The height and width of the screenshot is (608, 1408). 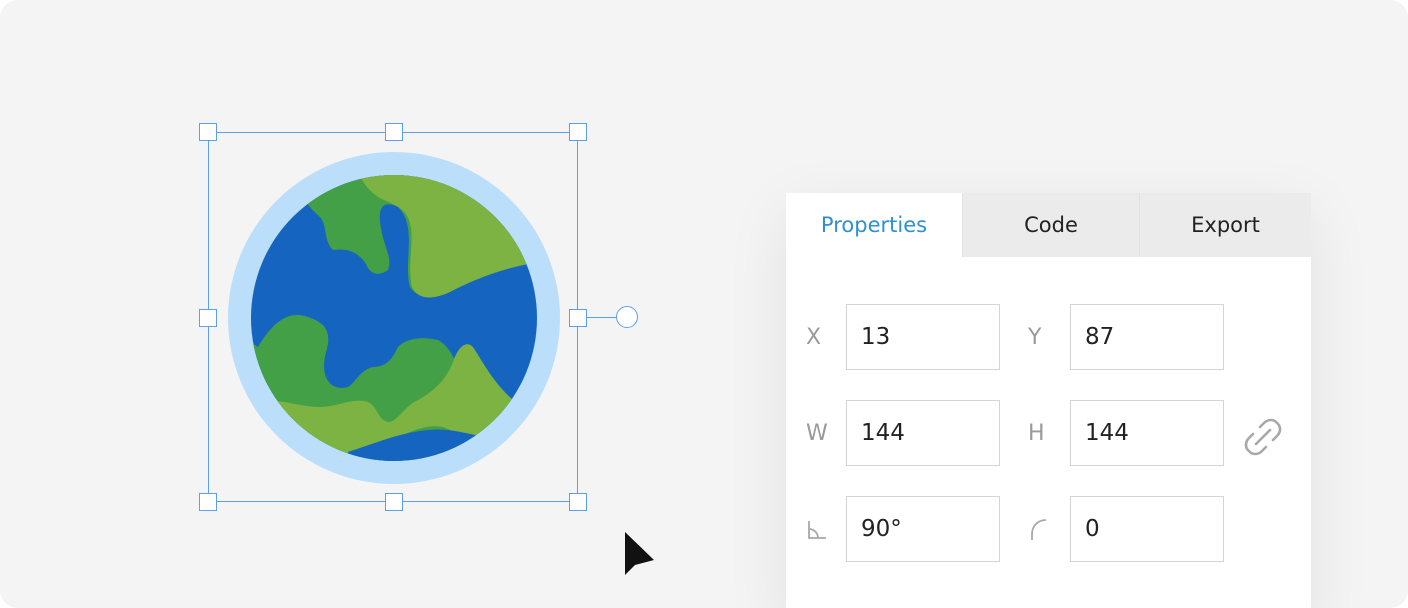 What do you see at coordinates (817, 433) in the screenshot?
I see `w-label: W` at bounding box center [817, 433].